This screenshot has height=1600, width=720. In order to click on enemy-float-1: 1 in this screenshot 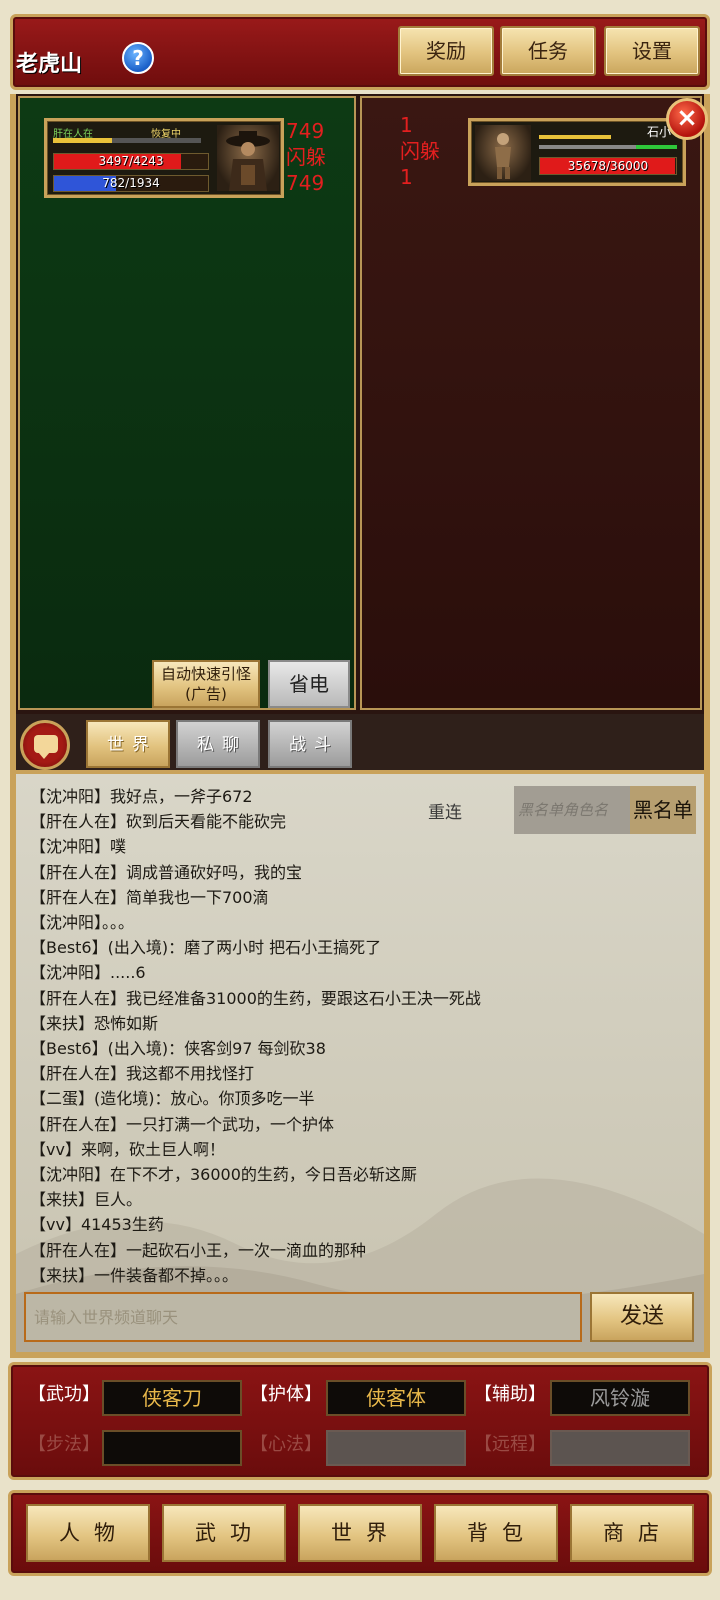, I will do `click(406, 125)`.